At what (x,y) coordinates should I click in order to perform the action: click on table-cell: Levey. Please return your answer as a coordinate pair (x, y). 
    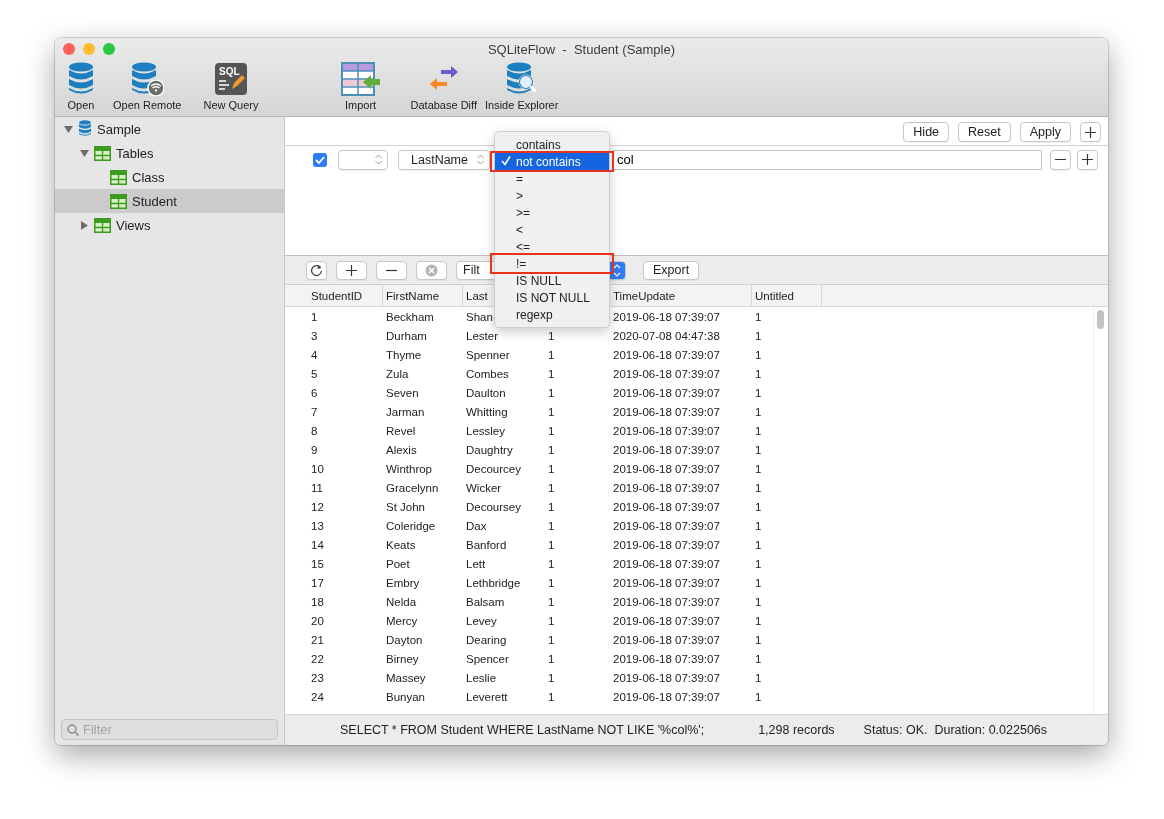
    Looking at the image, I should click on (481, 620).